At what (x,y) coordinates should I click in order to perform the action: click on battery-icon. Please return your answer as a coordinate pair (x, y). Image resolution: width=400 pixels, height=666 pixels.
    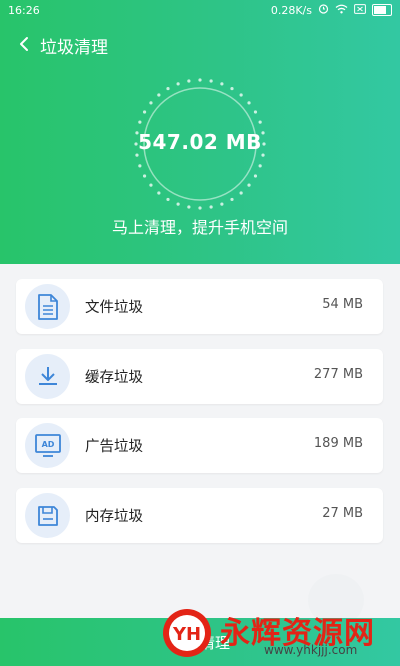
    Looking at the image, I should click on (382, 10).